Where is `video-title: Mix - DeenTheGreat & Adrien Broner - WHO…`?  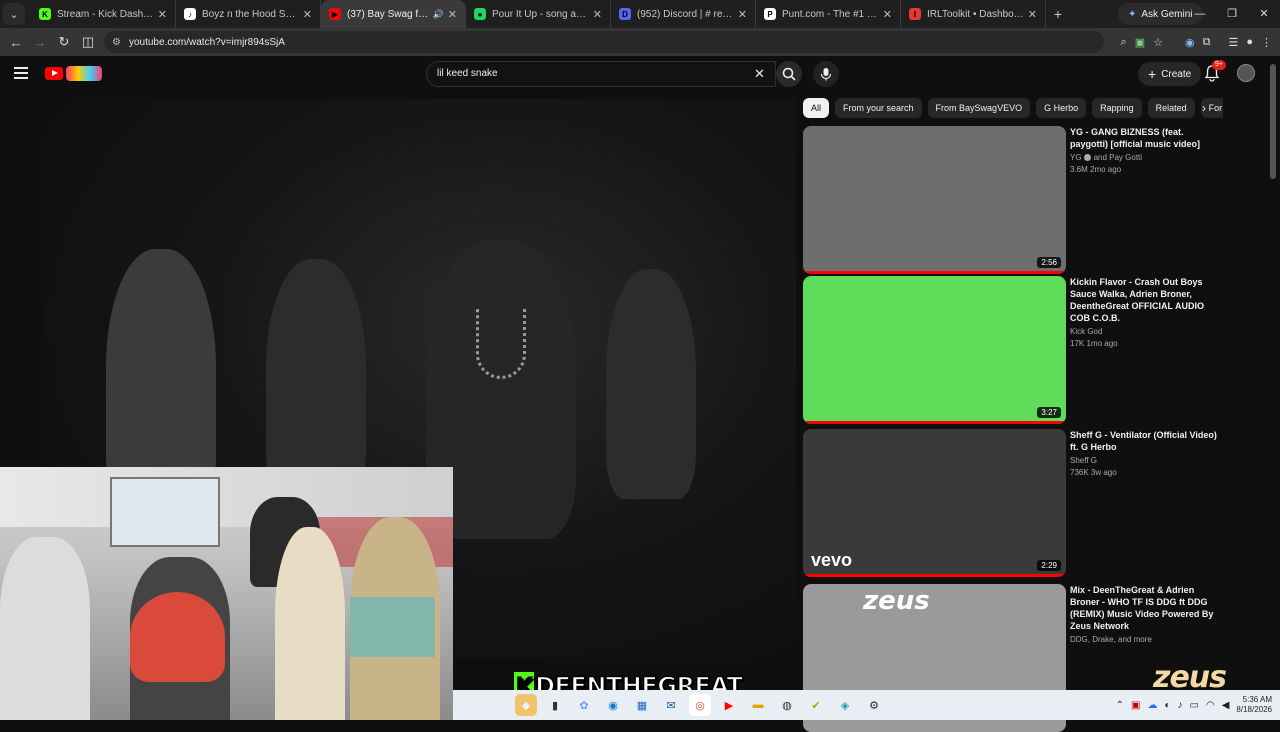
video-title: Mix - DeenTheGreat & Adrien Broner - WHO… is located at coordinates (1145, 608).